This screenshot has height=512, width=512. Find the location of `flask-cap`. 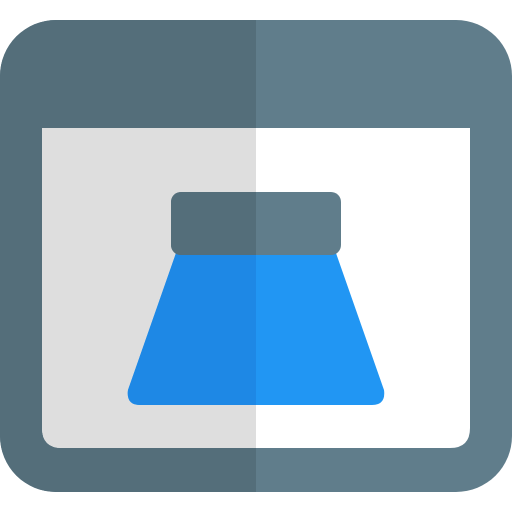

flask-cap is located at coordinates (256, 223).